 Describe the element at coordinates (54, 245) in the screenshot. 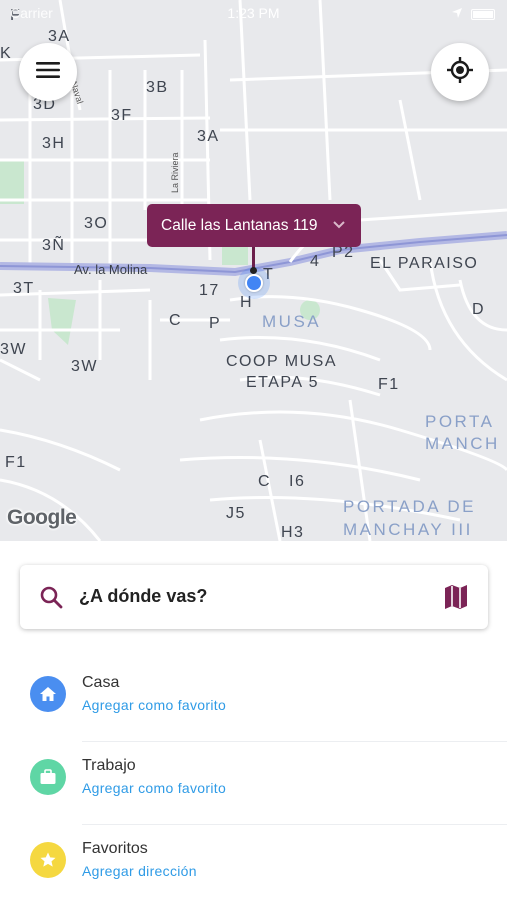

I see `map-block-label: 3Ñ` at that location.